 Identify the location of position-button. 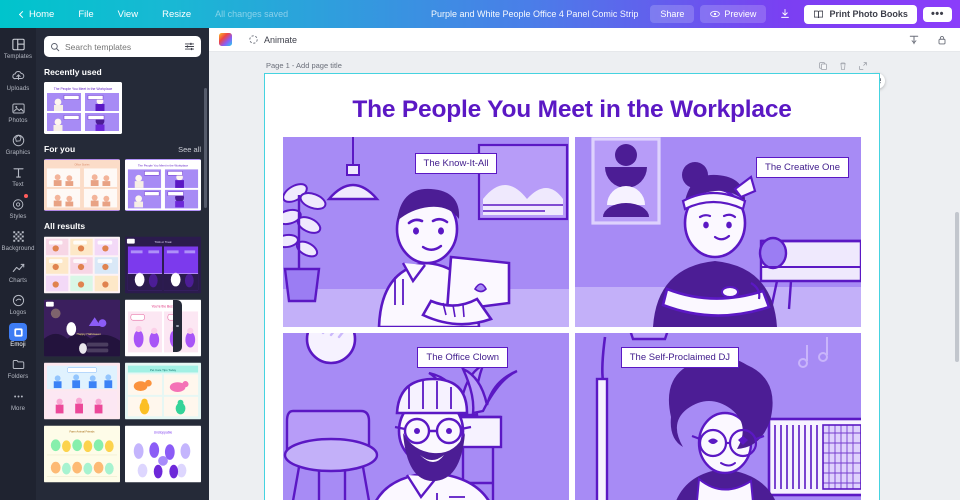
(914, 40).